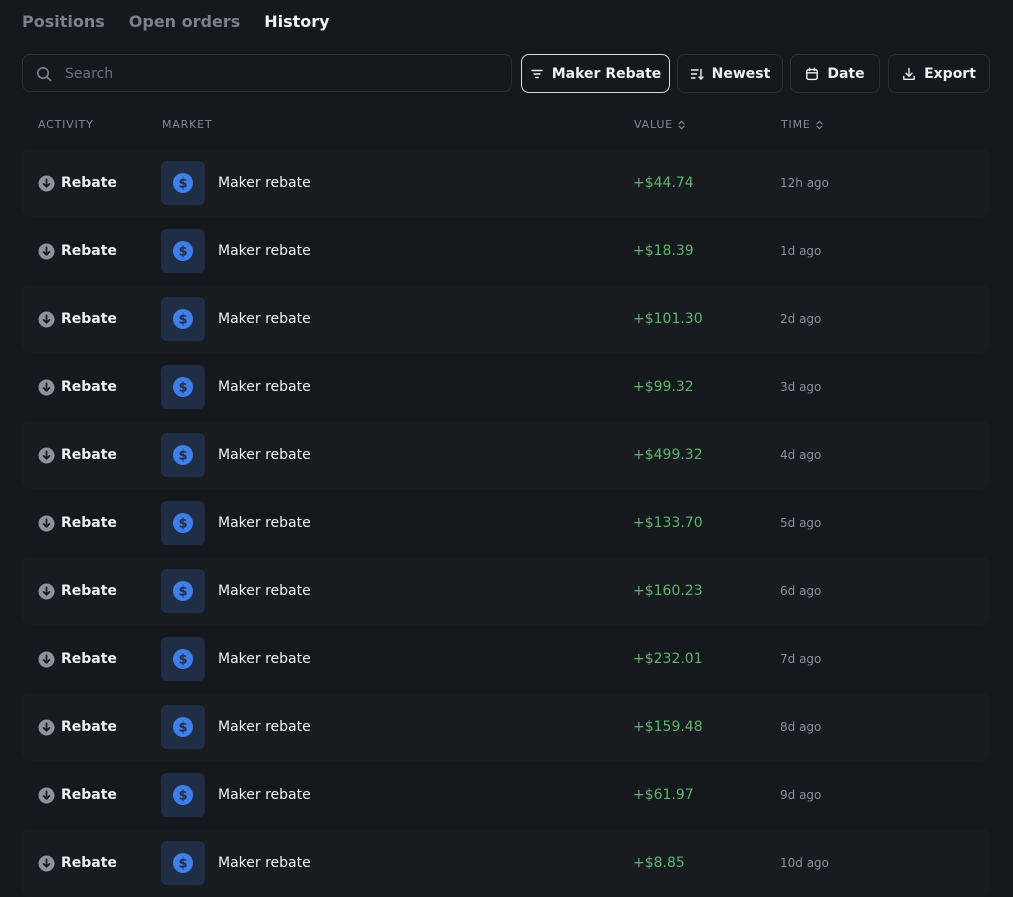 The height and width of the screenshot is (897, 1013). What do you see at coordinates (663, 387) in the screenshot?
I see `value-amount: +$99.32` at bounding box center [663, 387].